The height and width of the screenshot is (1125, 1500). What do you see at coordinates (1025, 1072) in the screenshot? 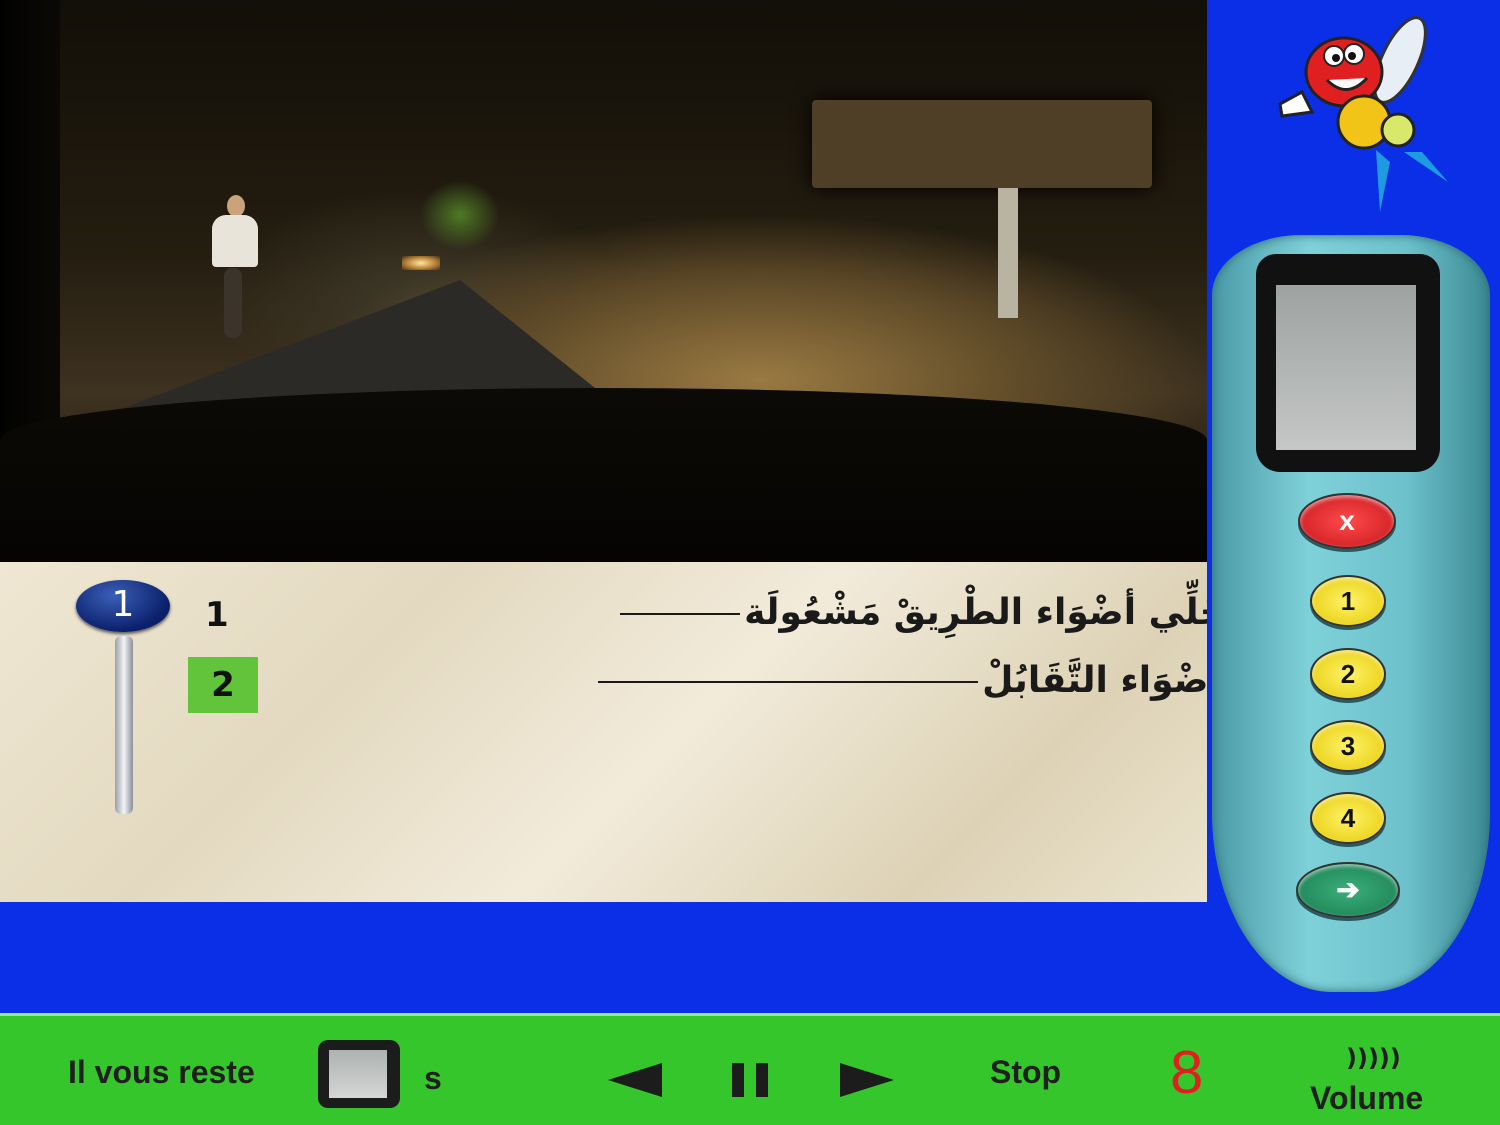
I see `stop-button: Stop` at bounding box center [1025, 1072].